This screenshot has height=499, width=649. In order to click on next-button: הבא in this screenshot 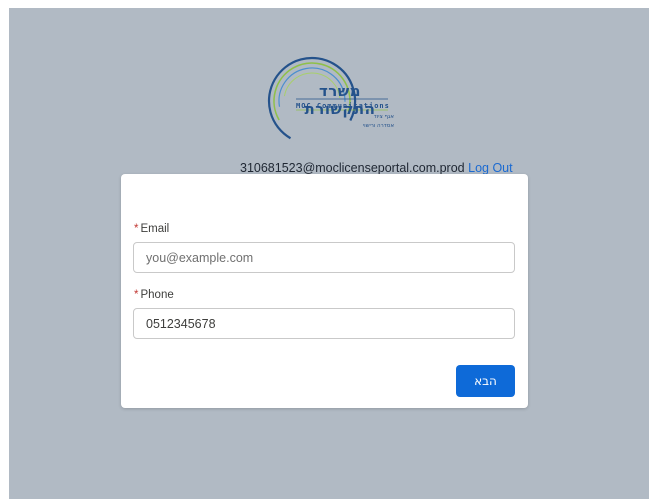, I will do `click(485, 381)`.